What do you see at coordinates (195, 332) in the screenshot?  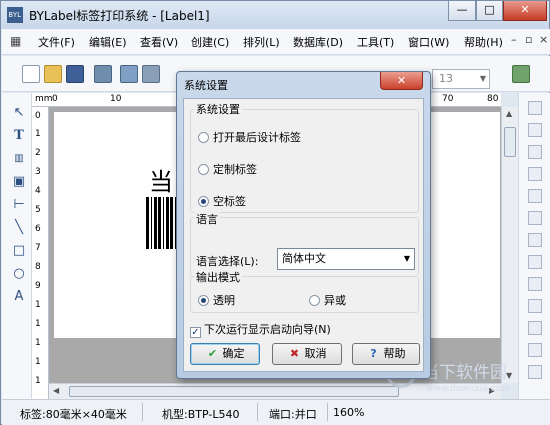 I see `checkbox-checked-icon: ✓` at bounding box center [195, 332].